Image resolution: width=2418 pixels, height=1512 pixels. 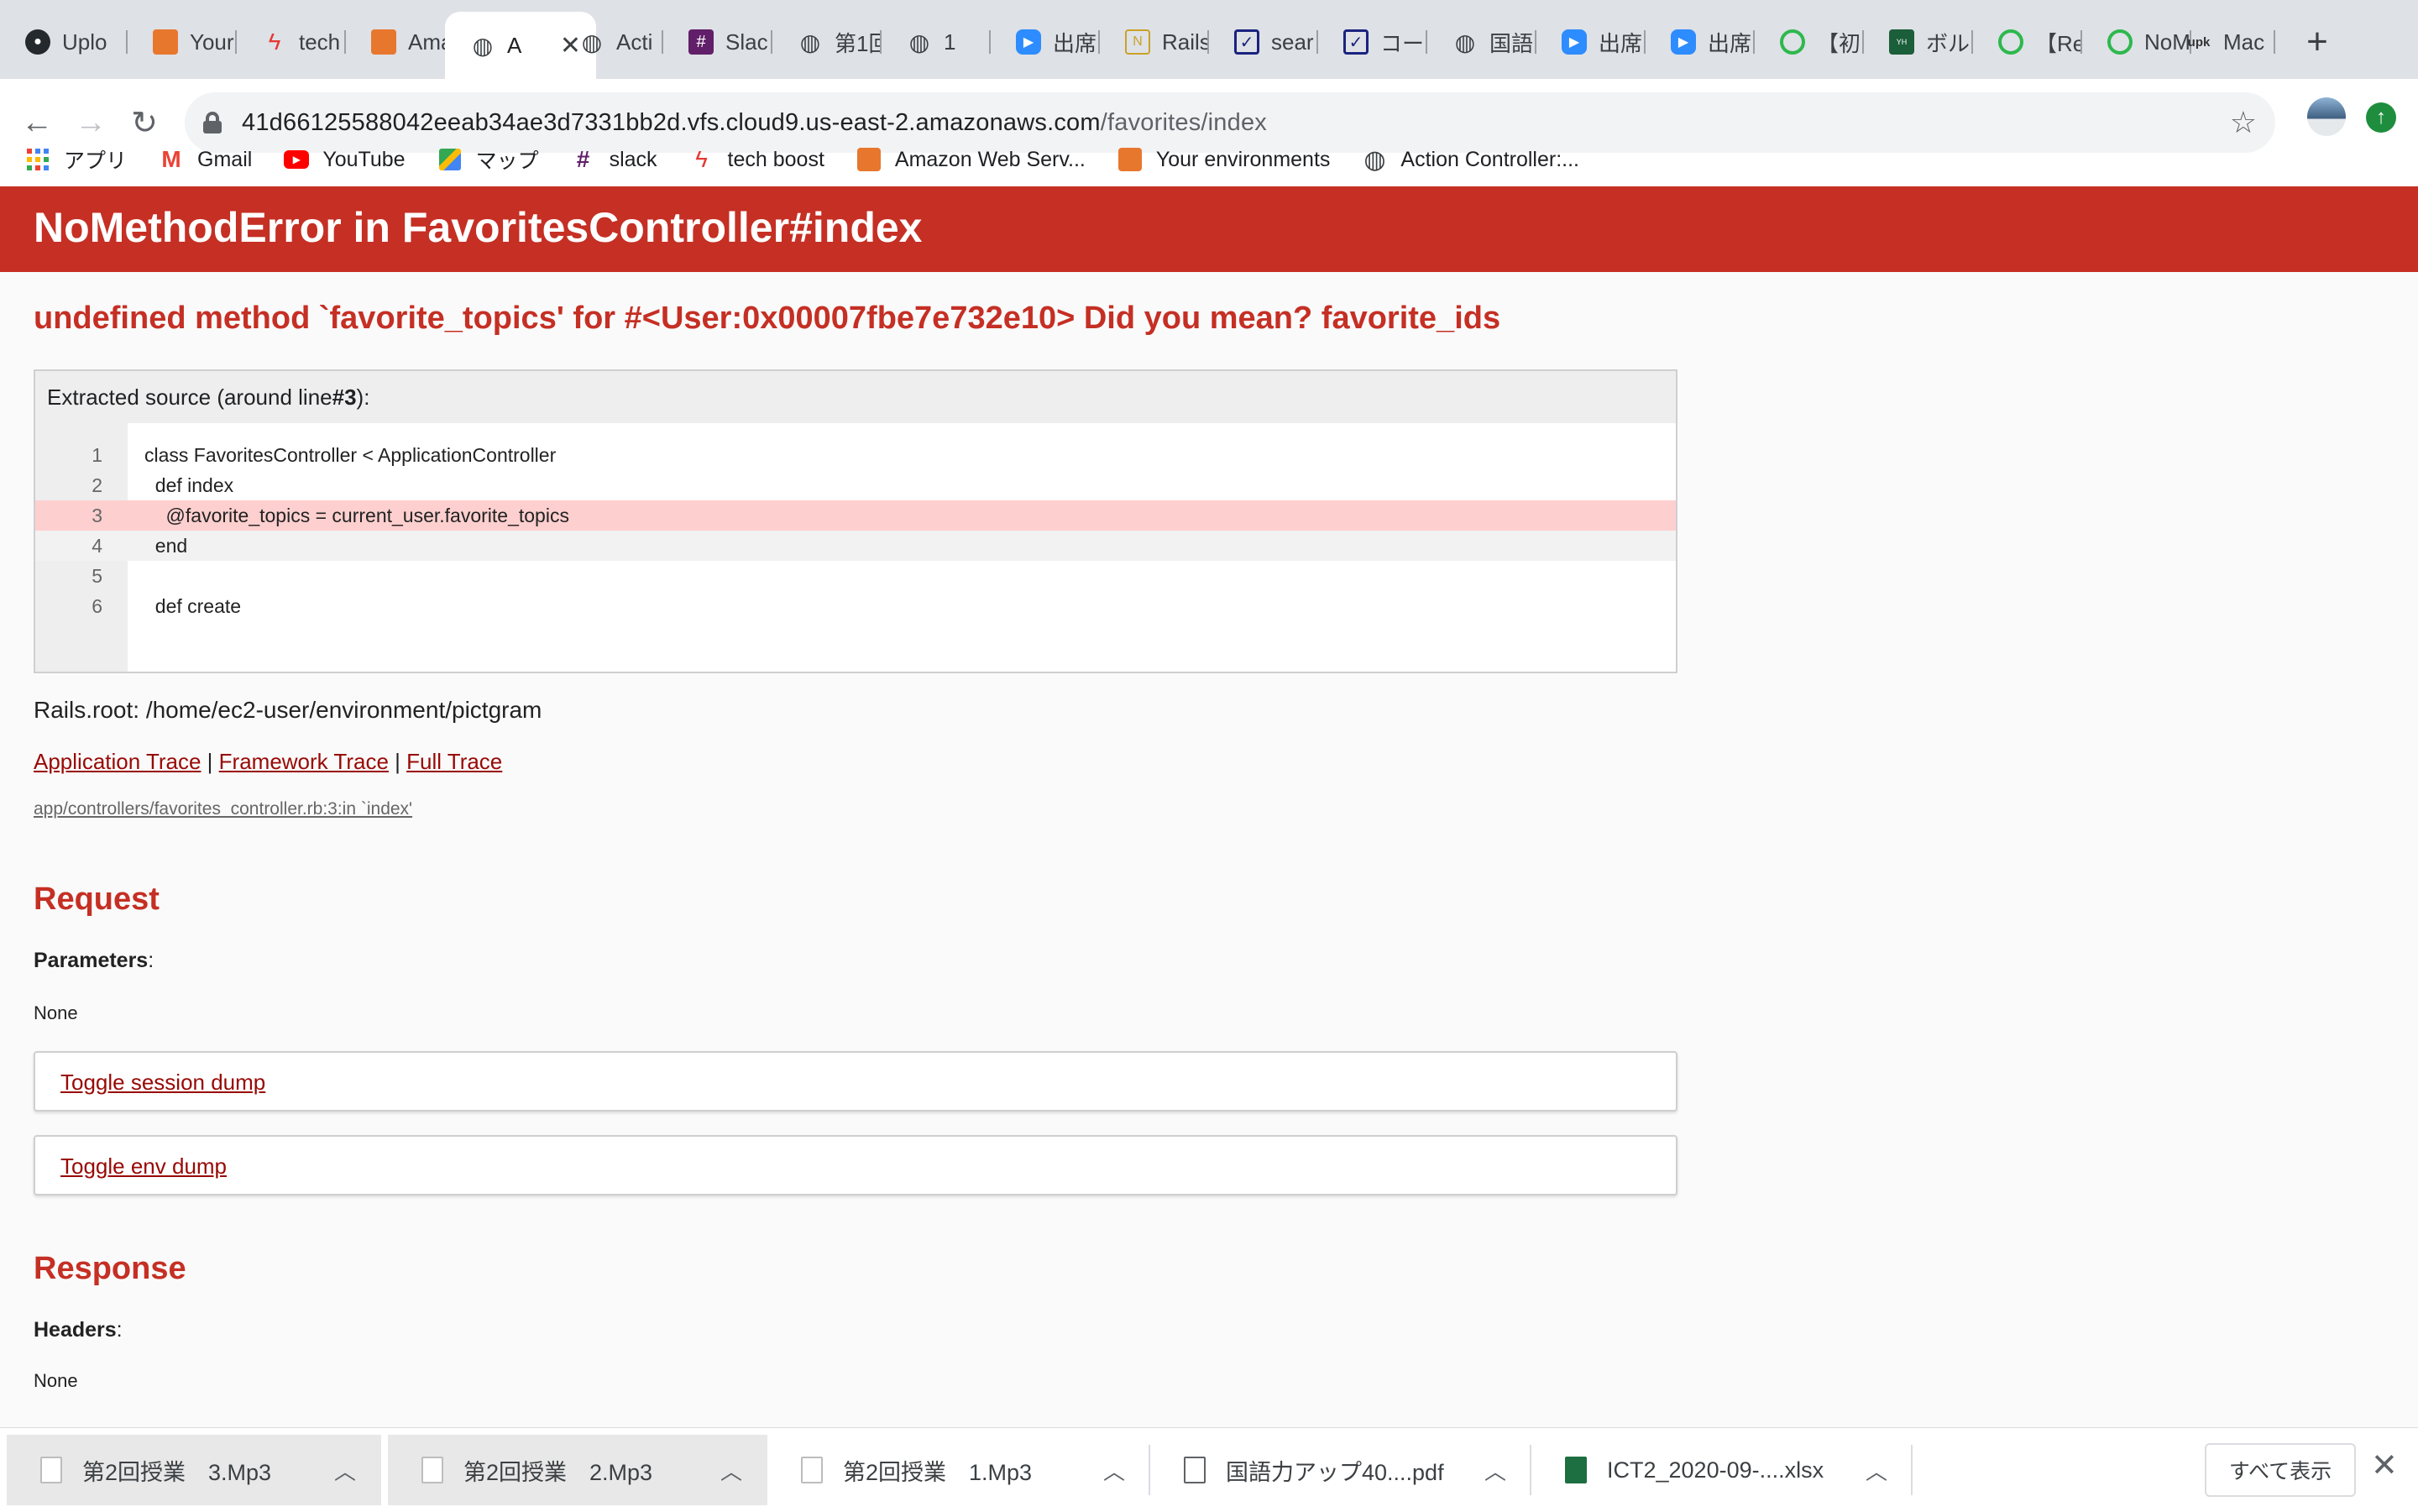 I want to click on code-line: 5, so click(x=855, y=576).